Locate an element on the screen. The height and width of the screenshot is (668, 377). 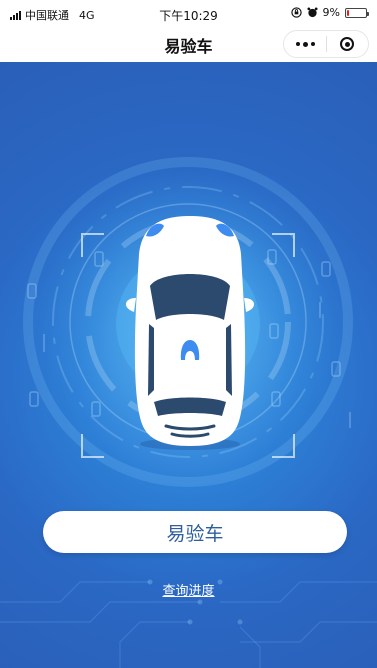
battery-icon is located at coordinates (357, 12).